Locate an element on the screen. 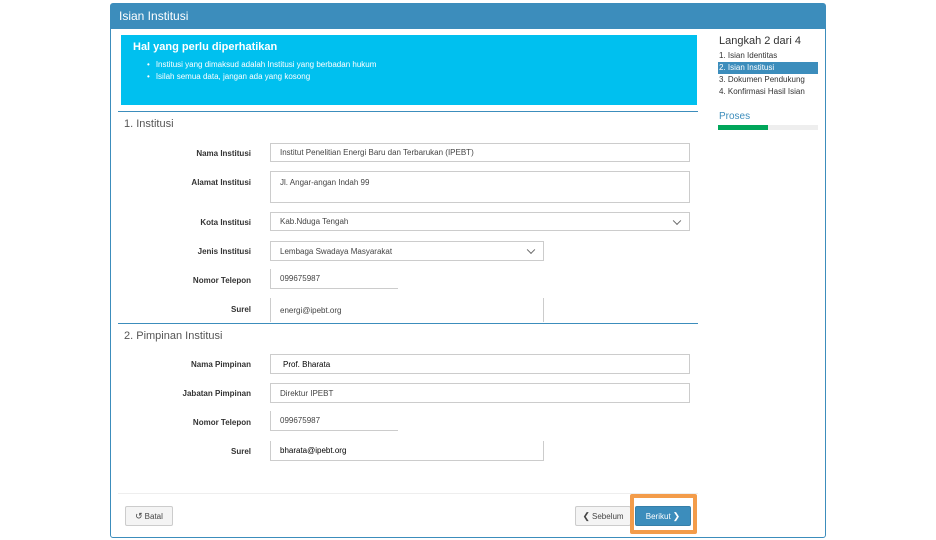 The height and width of the screenshot is (540, 936). nomor-telepon-institusi-label: Nomor Telepon is located at coordinates (221, 280).